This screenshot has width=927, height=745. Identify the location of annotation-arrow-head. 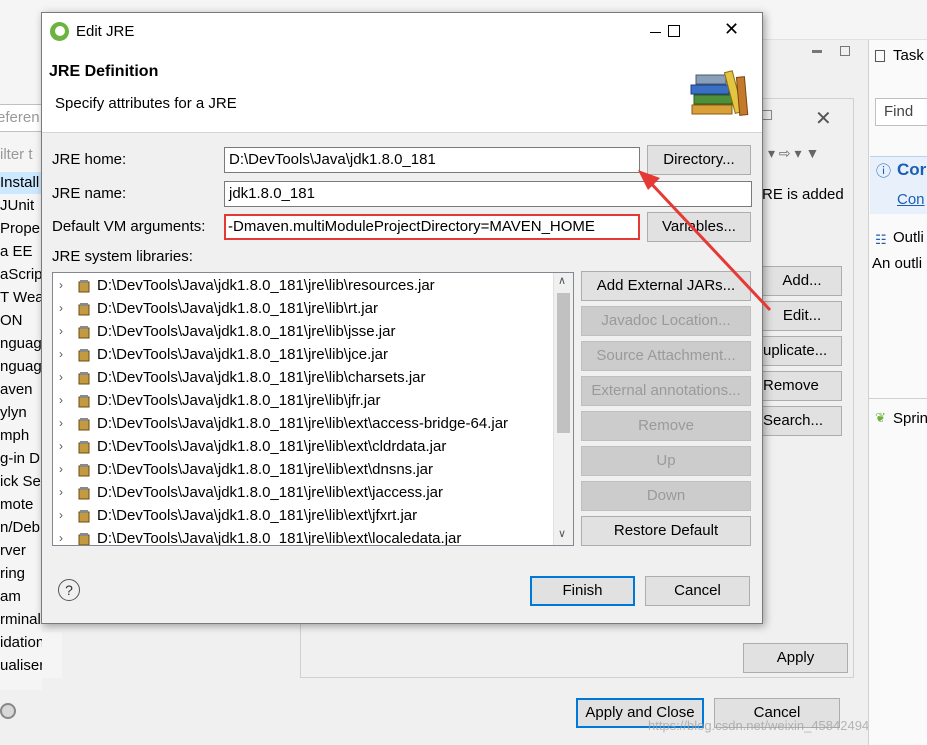
(649, 180).